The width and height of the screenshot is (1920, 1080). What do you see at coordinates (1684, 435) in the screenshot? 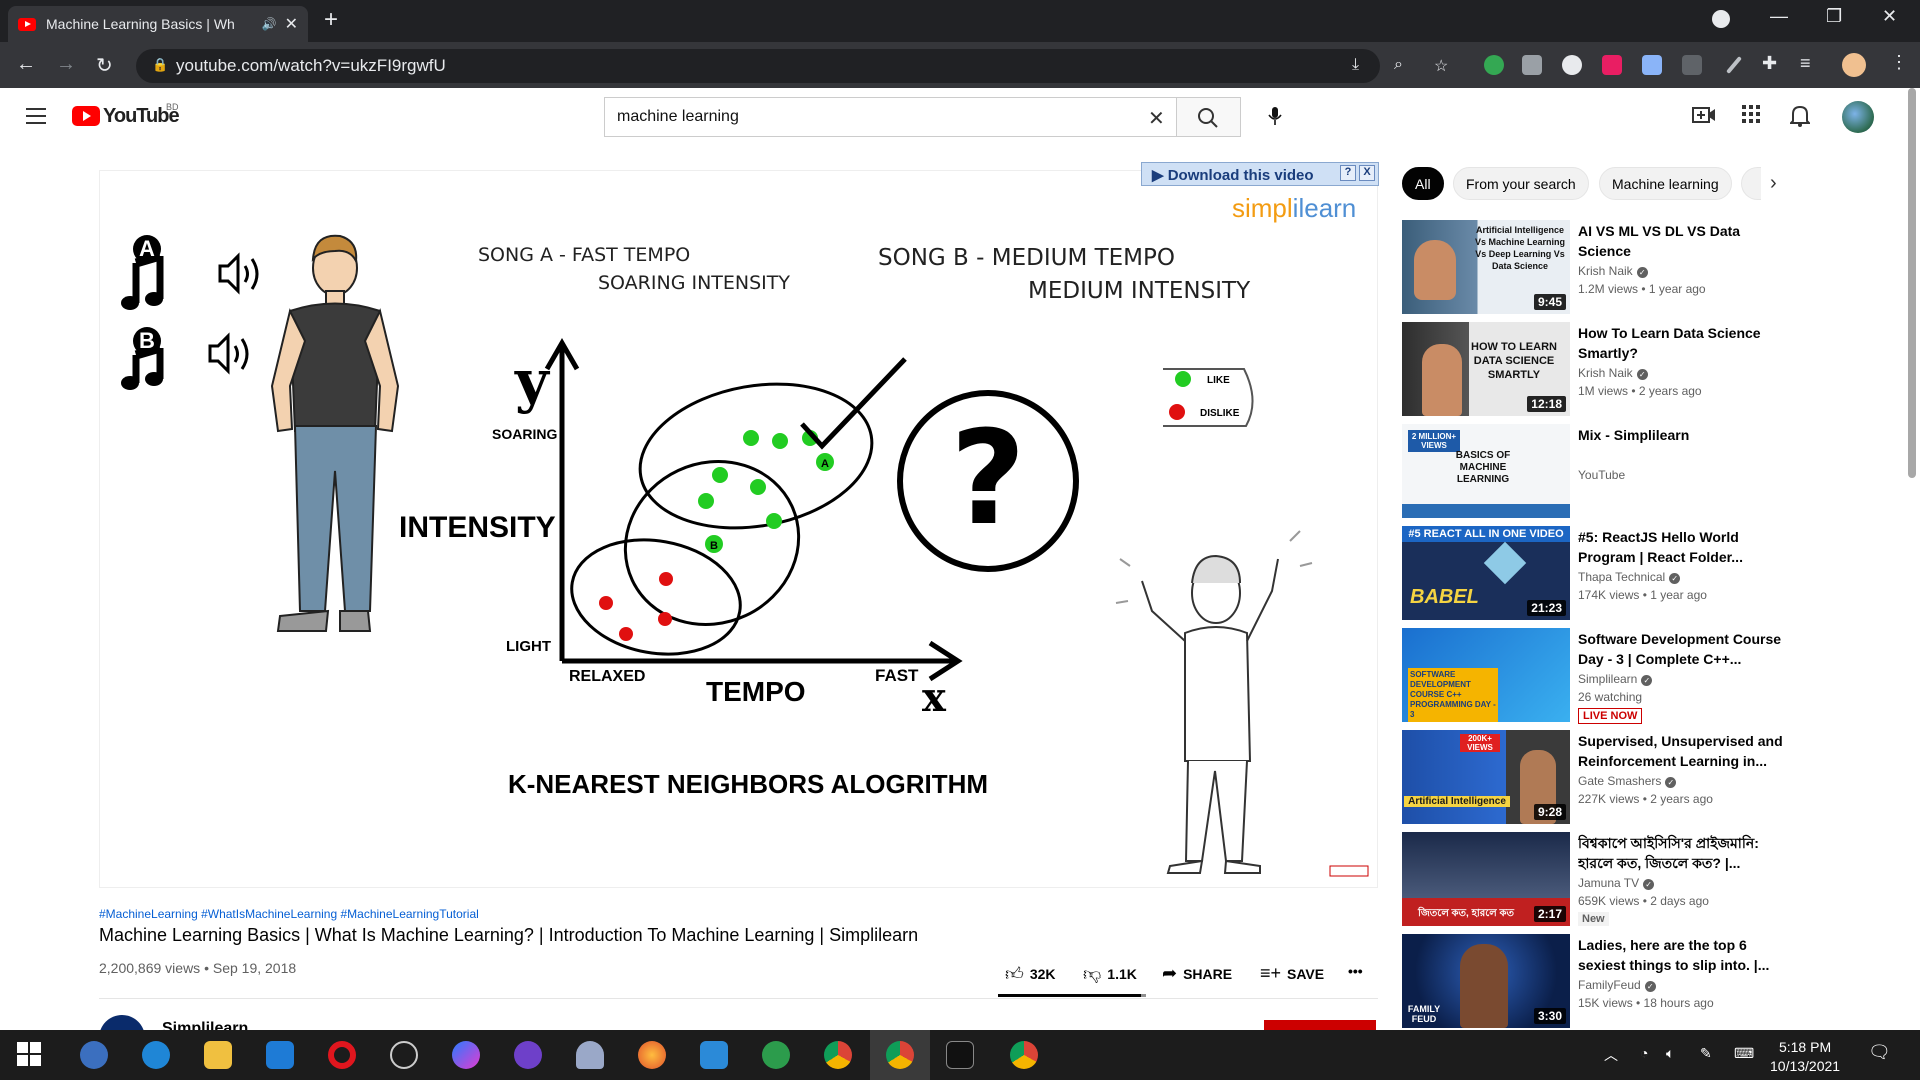
I see `recommendation-title: Mix - Simplilearn` at bounding box center [1684, 435].